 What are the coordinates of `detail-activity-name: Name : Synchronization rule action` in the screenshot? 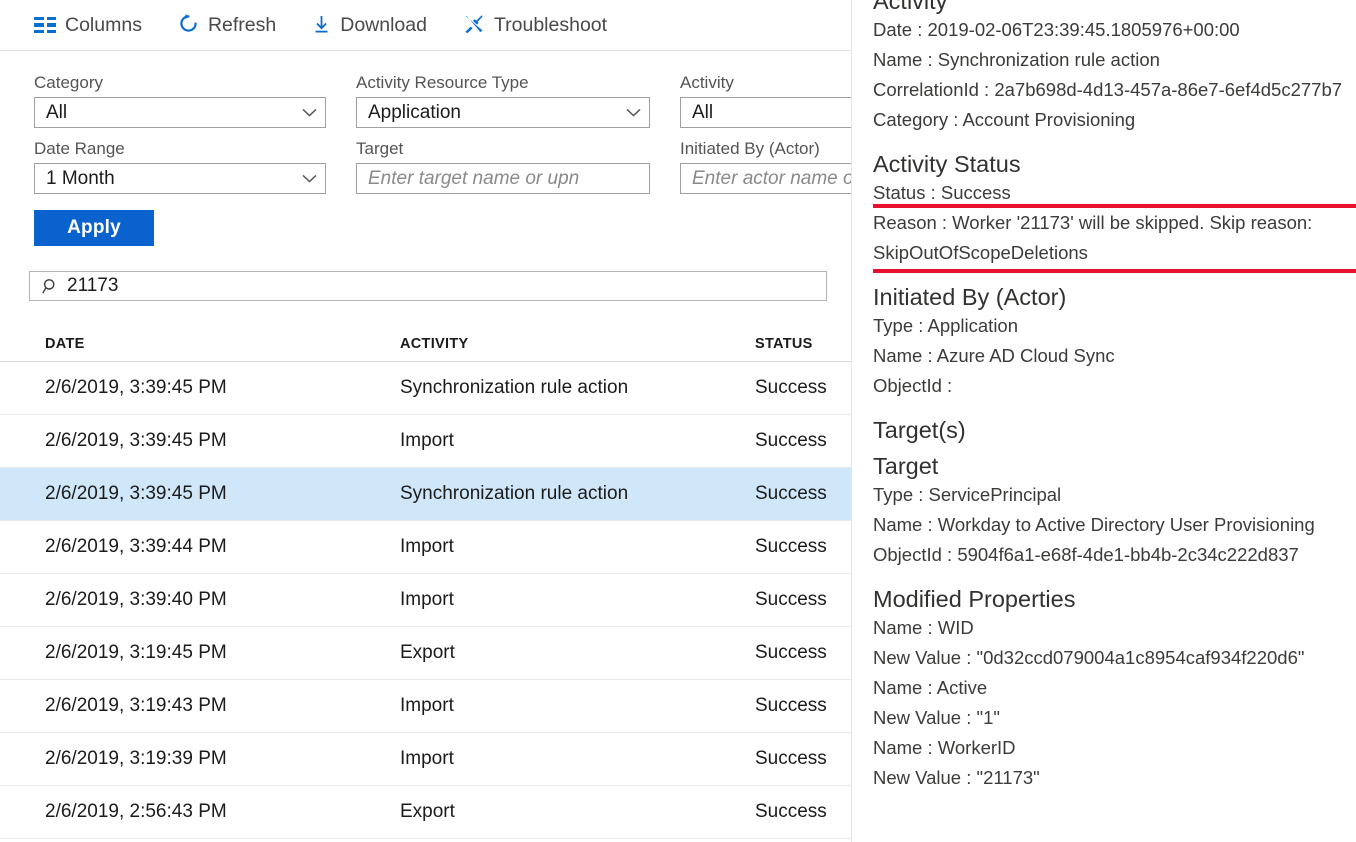 It's located at (1016, 59).